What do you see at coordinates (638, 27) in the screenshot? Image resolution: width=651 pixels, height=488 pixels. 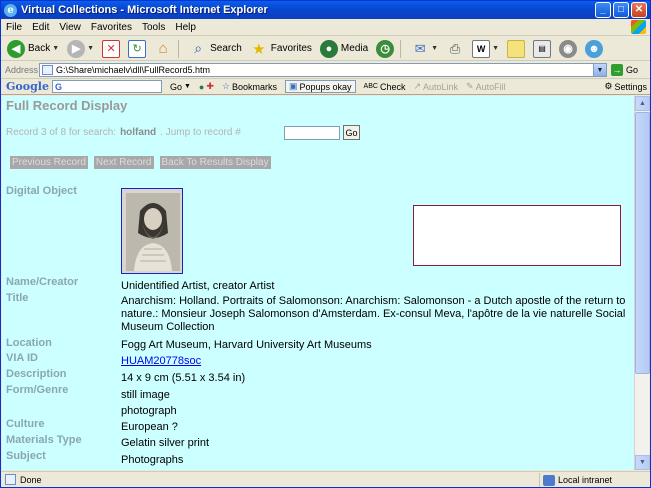 I see `windows-logo-icon` at bounding box center [638, 27].